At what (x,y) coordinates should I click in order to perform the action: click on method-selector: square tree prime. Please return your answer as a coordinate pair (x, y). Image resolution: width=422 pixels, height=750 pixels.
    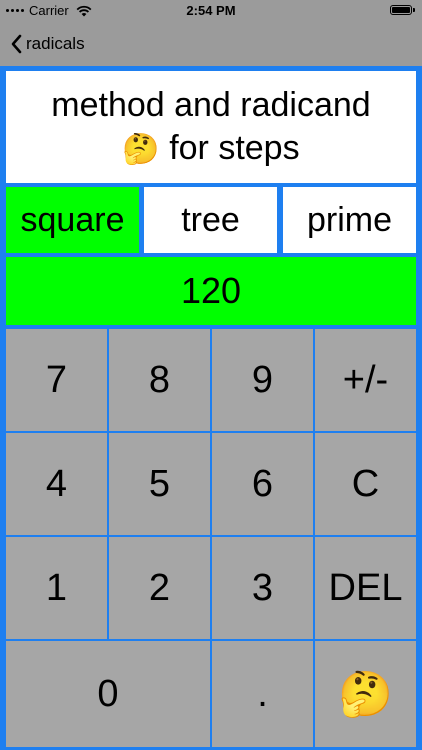
    Looking at the image, I should click on (211, 220).